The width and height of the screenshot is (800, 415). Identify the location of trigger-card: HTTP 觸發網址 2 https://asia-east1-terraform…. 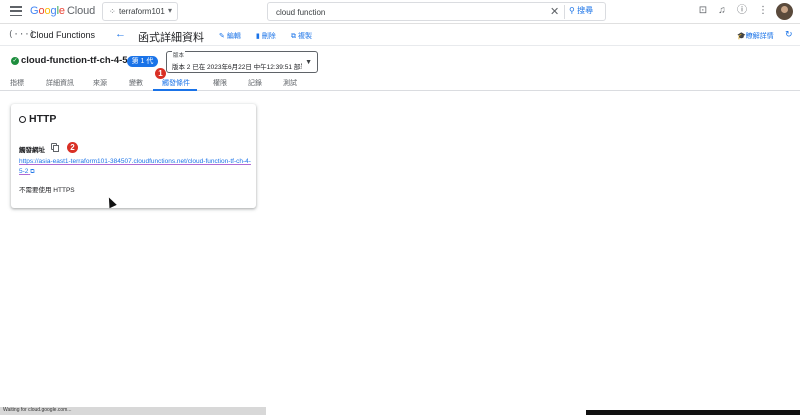
(133, 156).